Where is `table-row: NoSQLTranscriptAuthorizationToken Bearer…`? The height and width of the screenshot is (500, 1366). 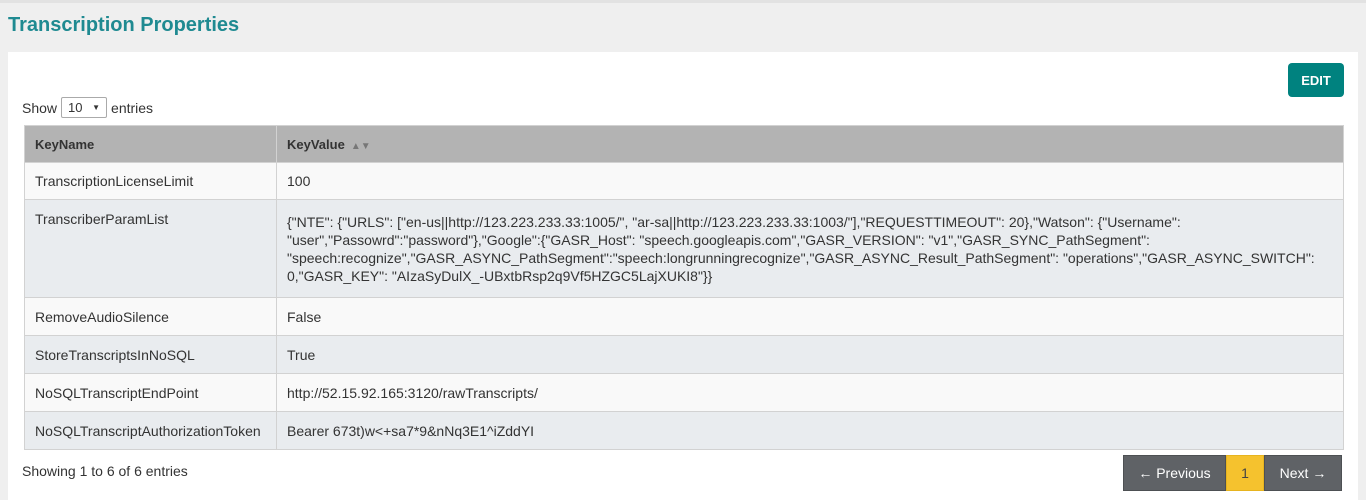 table-row: NoSQLTranscriptAuthorizationToken Bearer… is located at coordinates (684, 430).